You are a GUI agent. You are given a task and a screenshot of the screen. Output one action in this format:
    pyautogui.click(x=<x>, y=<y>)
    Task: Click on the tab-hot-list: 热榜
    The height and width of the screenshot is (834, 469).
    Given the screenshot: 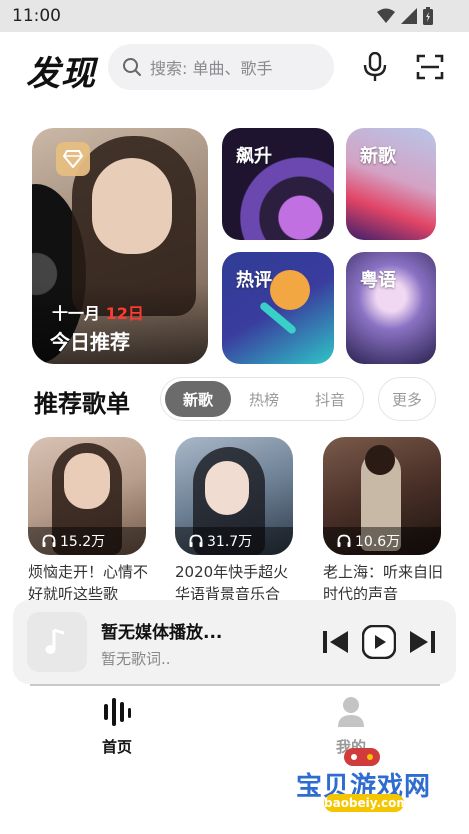 What is the action you would take?
    pyautogui.click(x=264, y=399)
    